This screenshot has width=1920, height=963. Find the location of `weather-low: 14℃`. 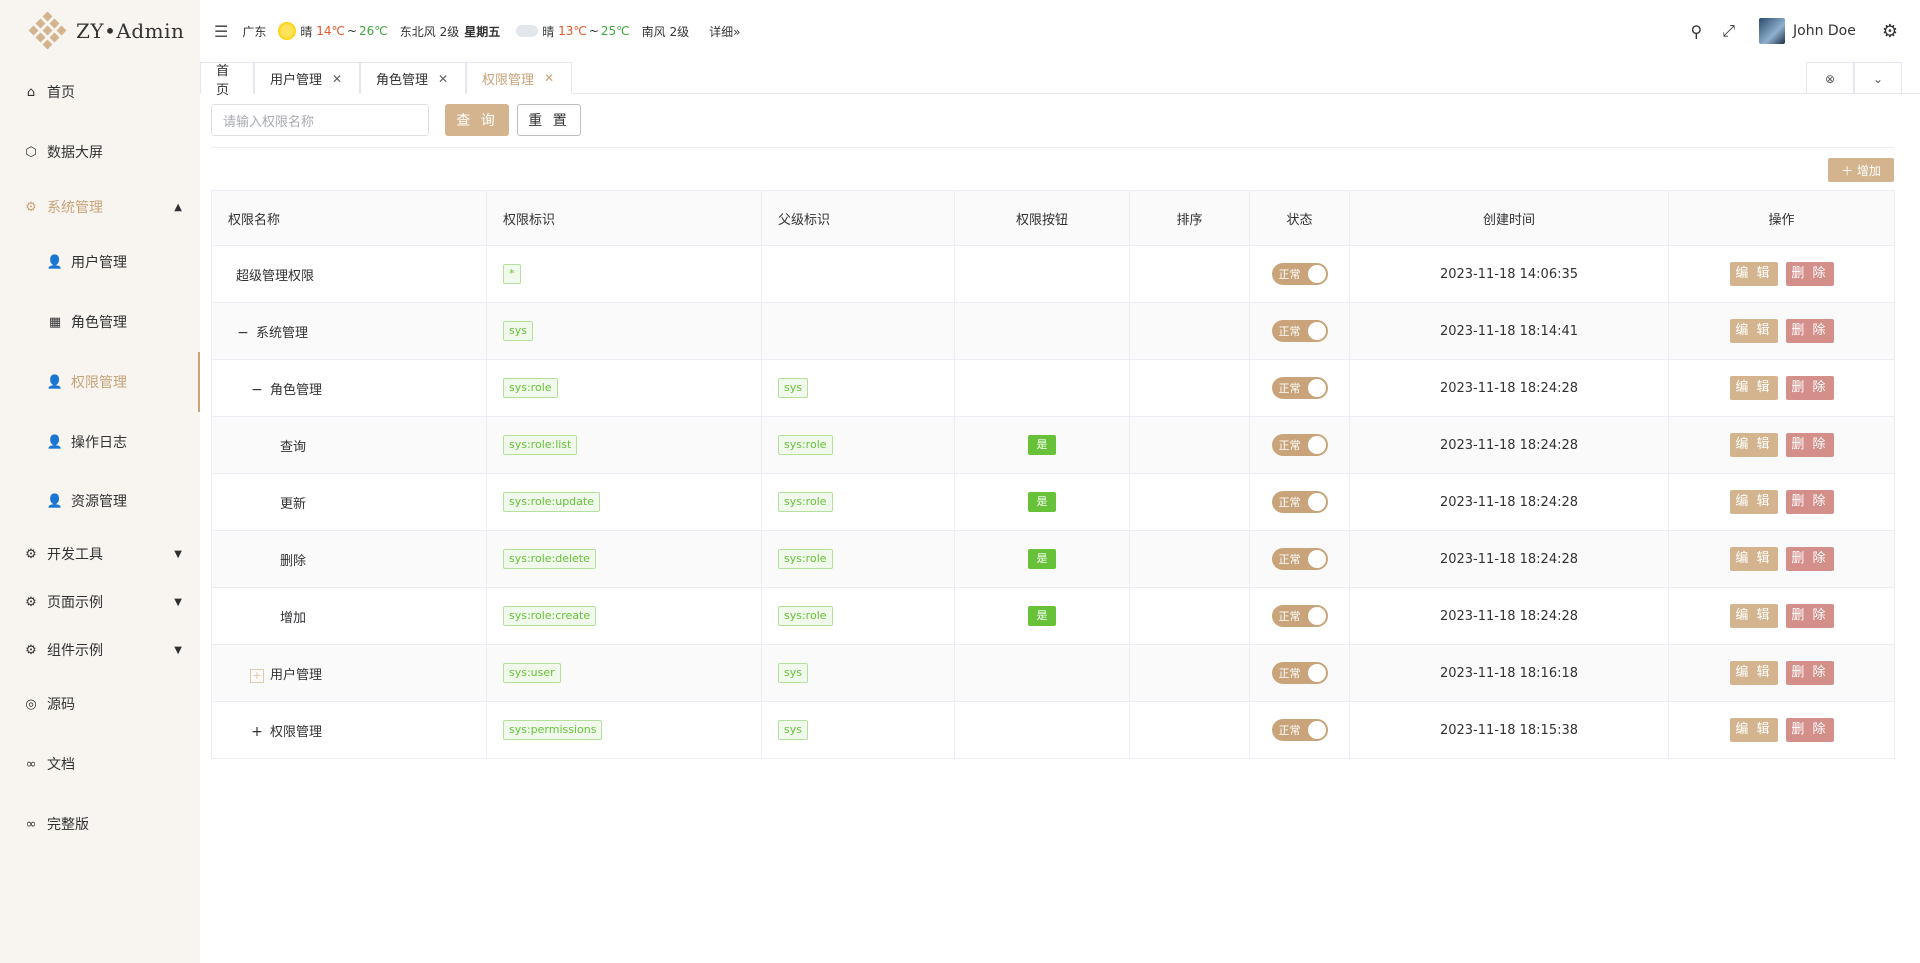

weather-low: 14℃ is located at coordinates (330, 31).